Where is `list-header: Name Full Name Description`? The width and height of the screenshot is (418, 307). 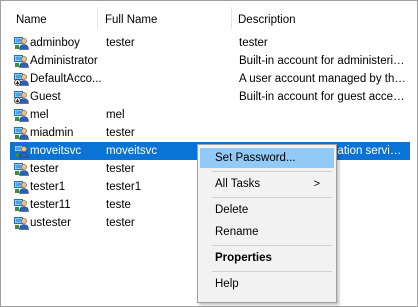 list-header: Name Full Name Description is located at coordinates (209, 15).